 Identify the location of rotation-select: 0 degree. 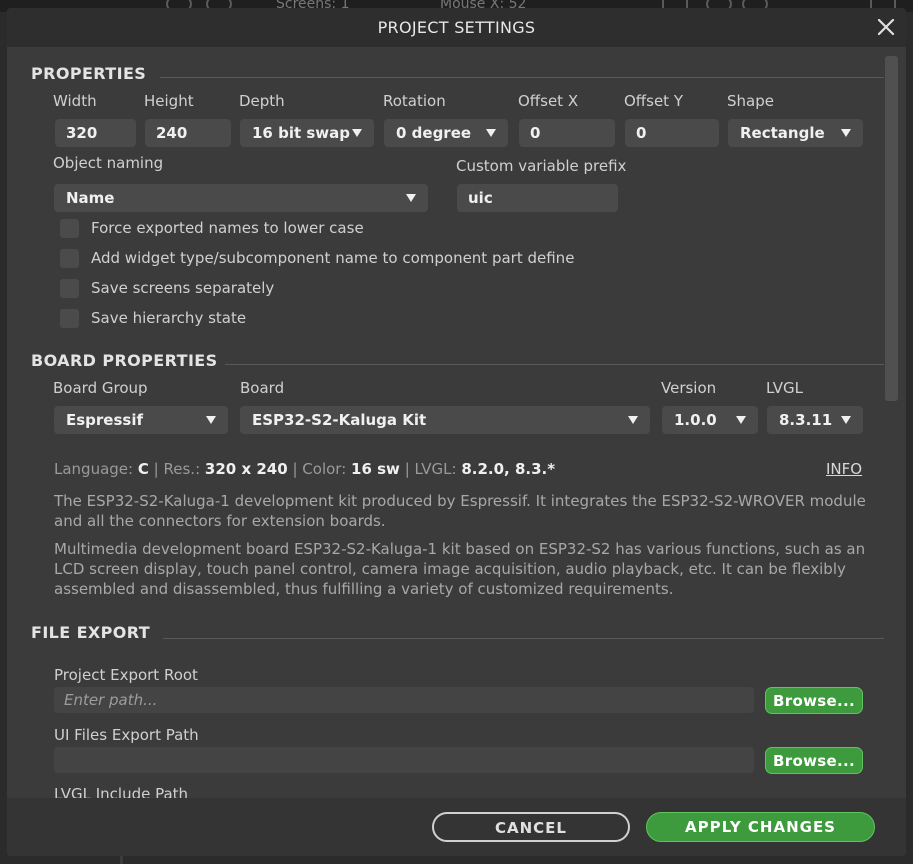
(446, 133).